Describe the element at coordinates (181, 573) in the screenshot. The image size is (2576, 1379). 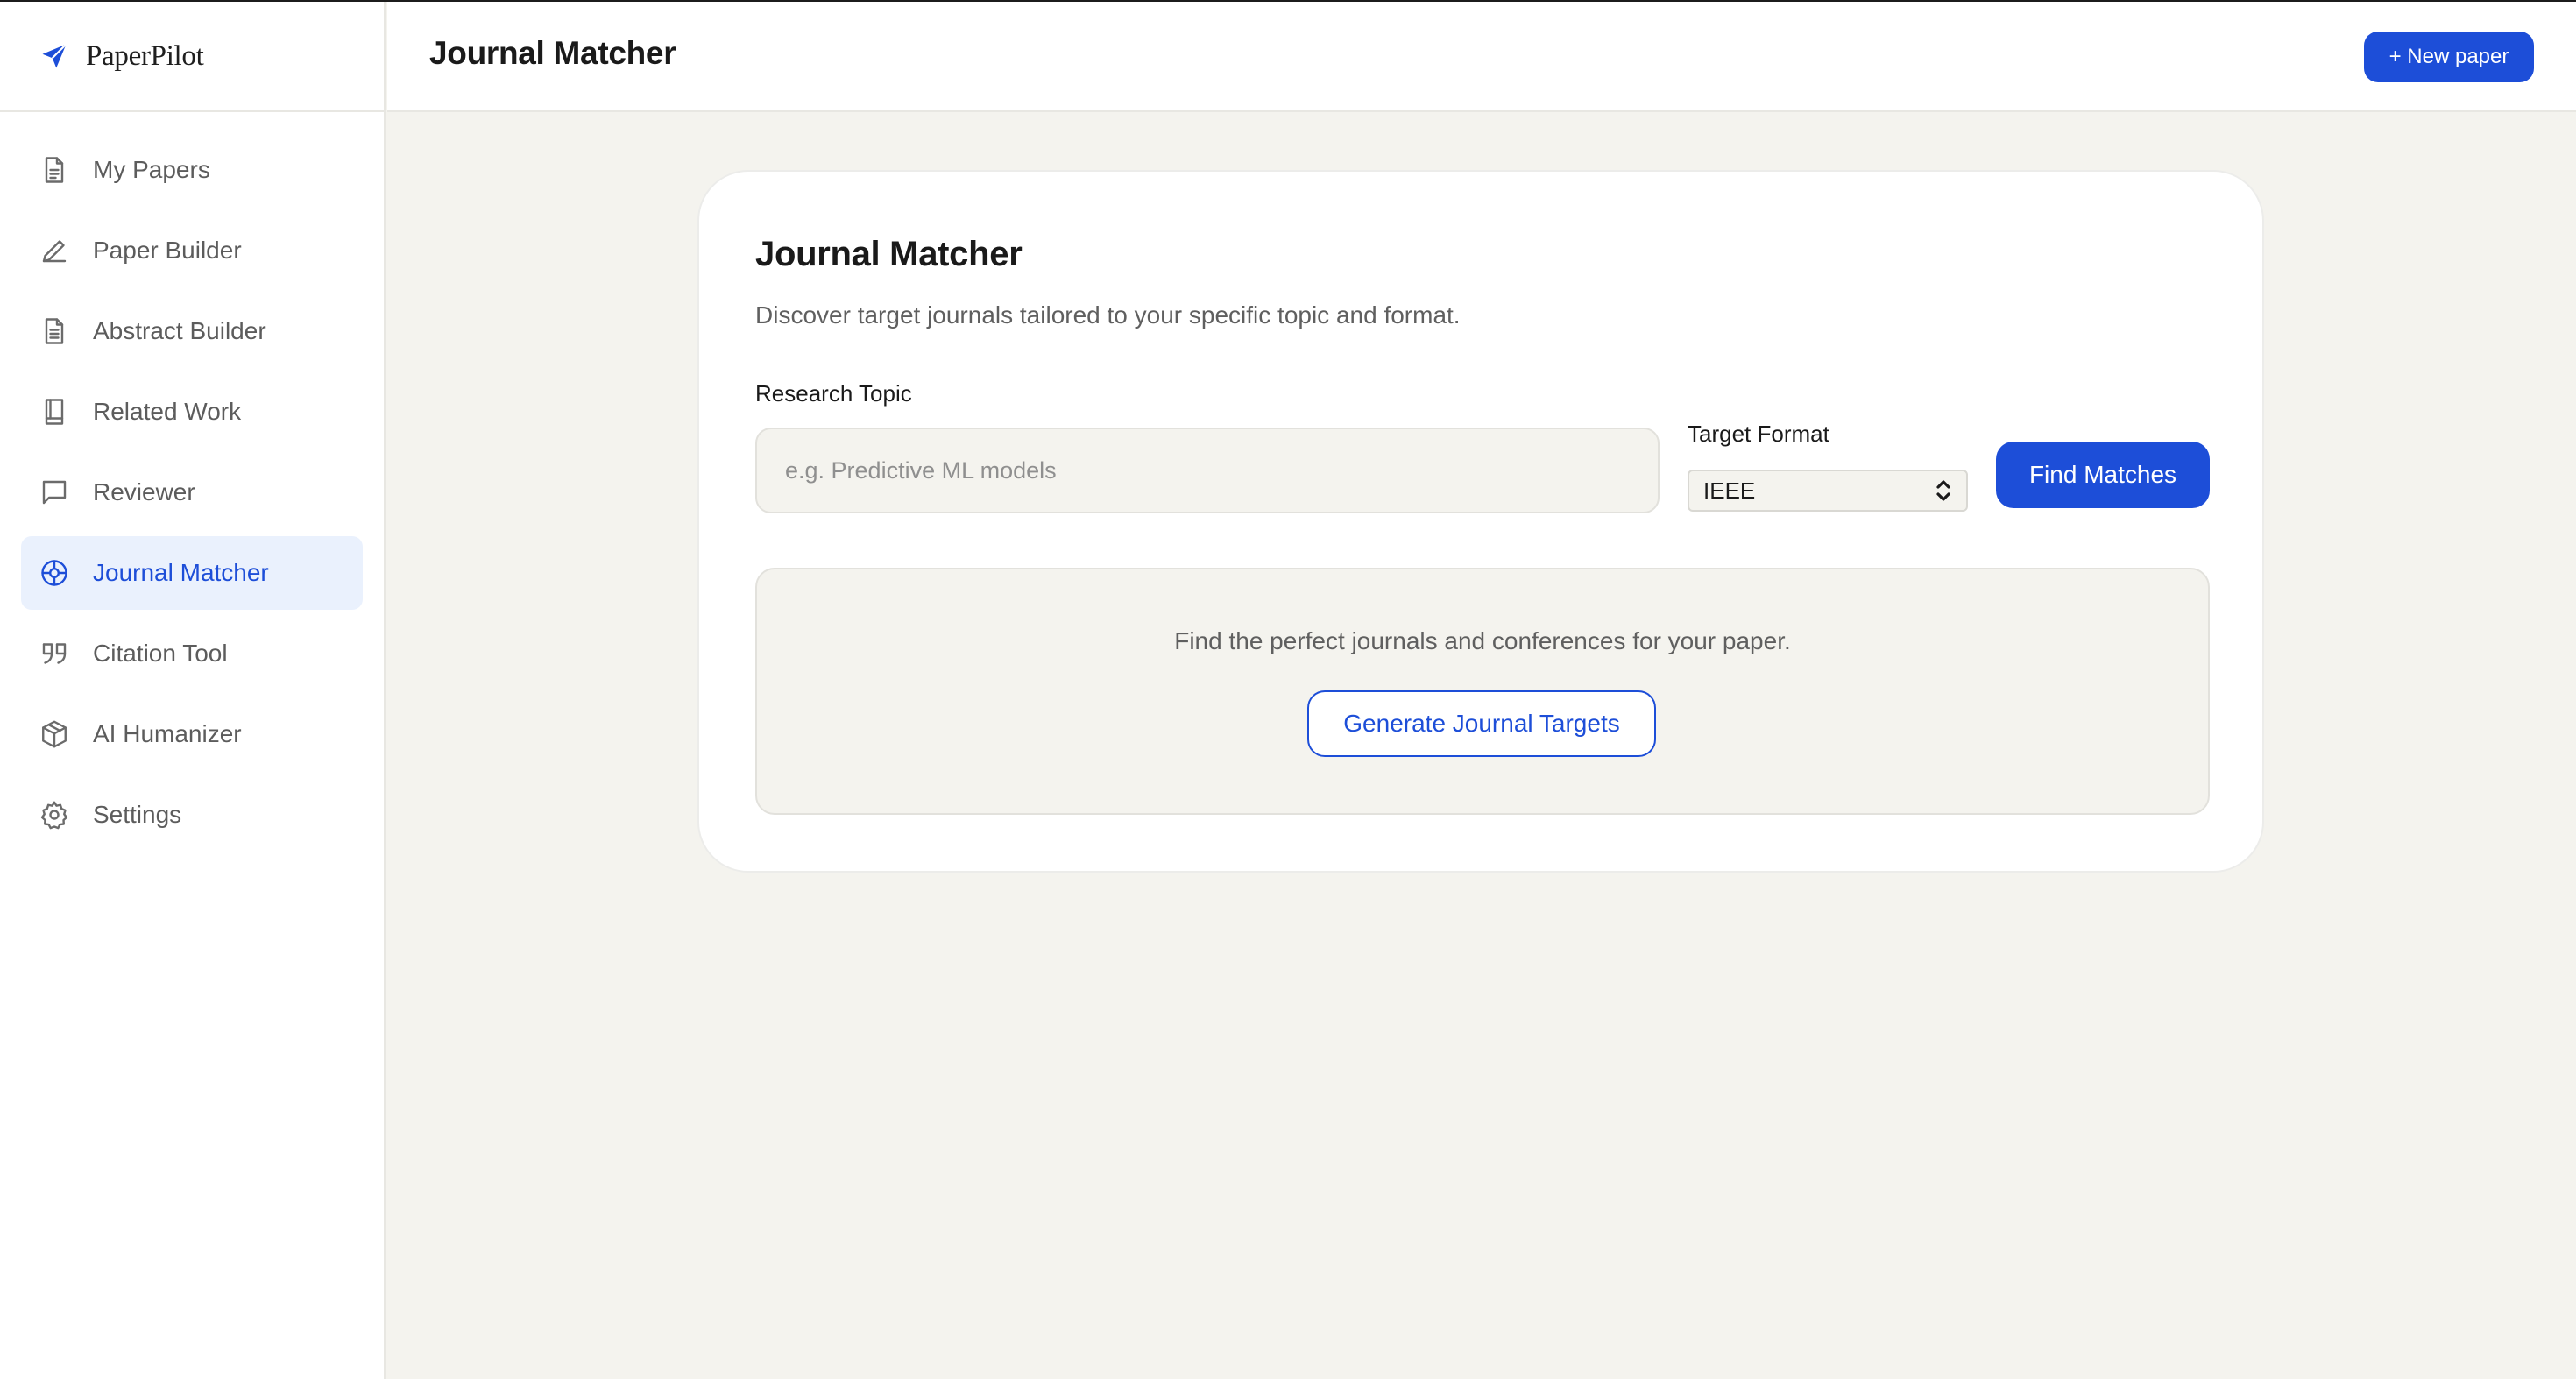
I see `sidebar-item-label: Journal Matcher` at that location.